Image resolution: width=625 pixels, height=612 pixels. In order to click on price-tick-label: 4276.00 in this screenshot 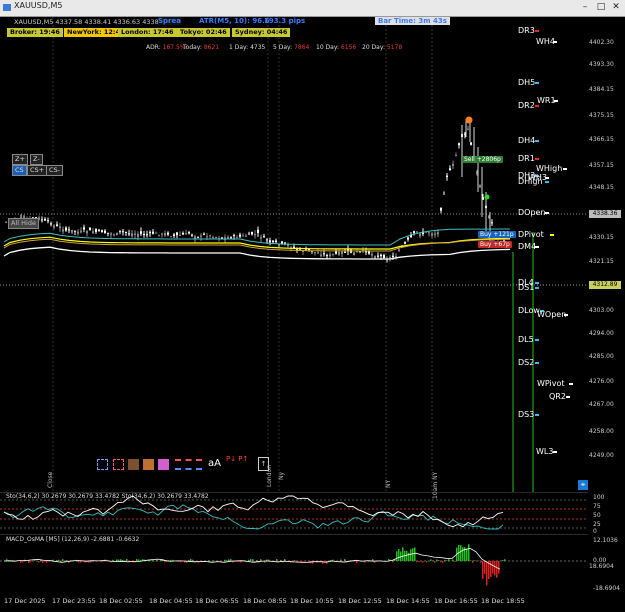, I will do `click(601, 381)`.